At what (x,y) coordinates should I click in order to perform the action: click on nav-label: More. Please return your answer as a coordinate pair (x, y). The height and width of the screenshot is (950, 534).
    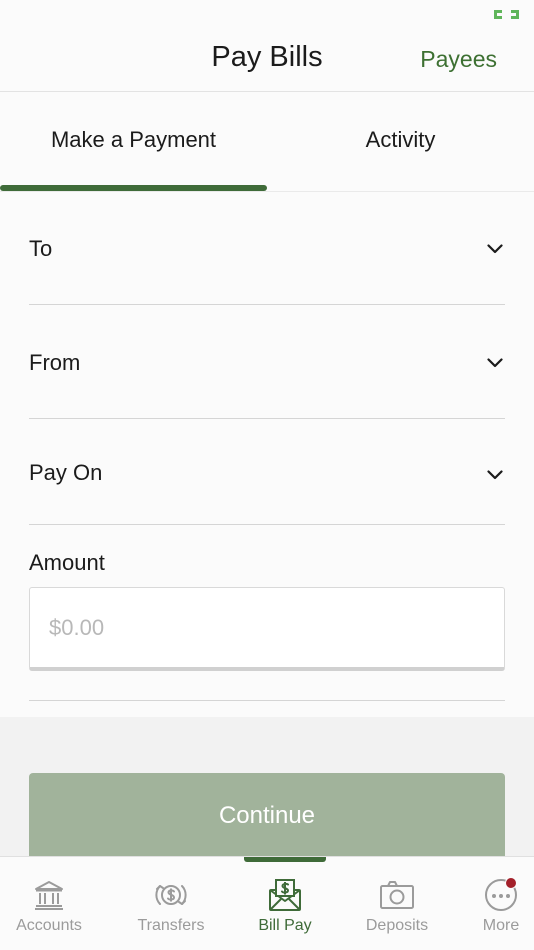
    Looking at the image, I should click on (501, 925).